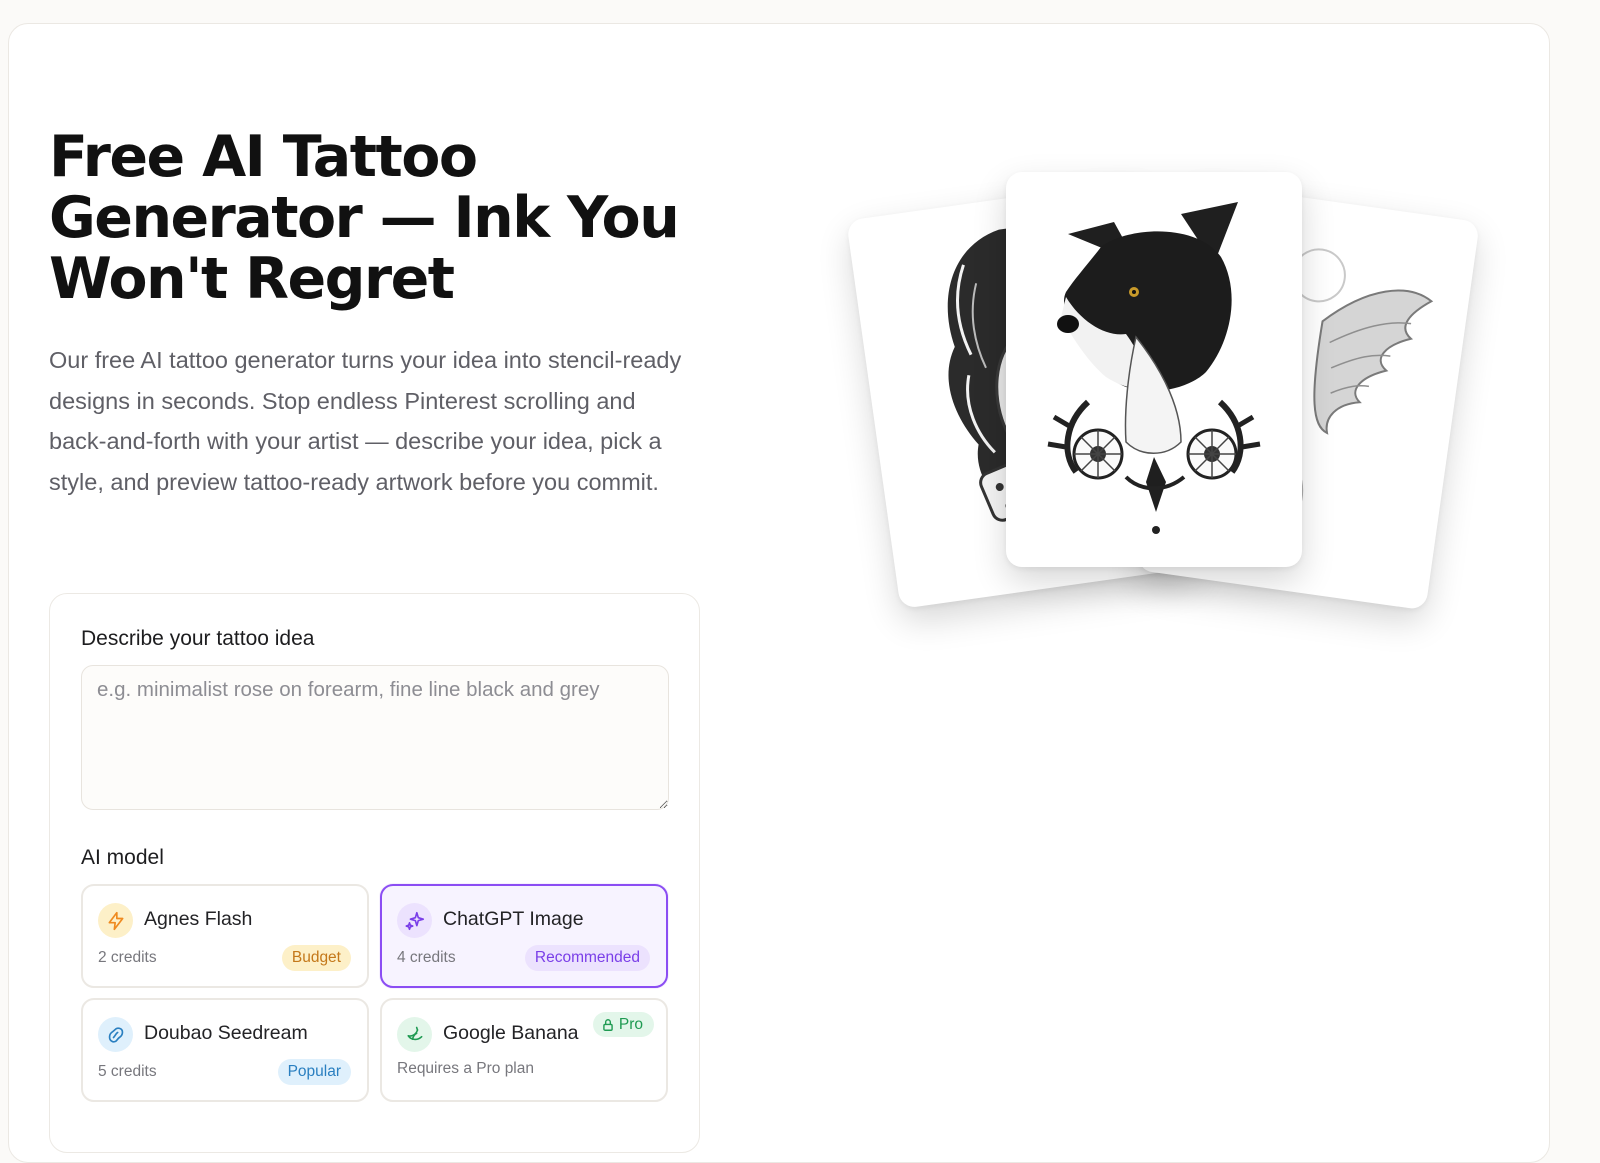 The width and height of the screenshot is (1600, 1163). I want to click on model-credits: 5 credits, so click(127, 1071).